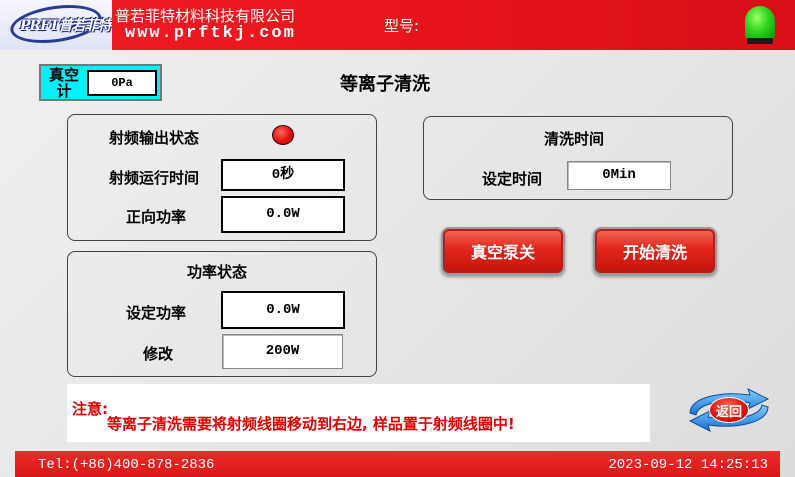 This screenshot has width=795, height=477. I want to click on header-bar: PRFT普若菲特 普若菲特材料科技有限公司 www.prftkj.com 型号:, so click(397, 25).